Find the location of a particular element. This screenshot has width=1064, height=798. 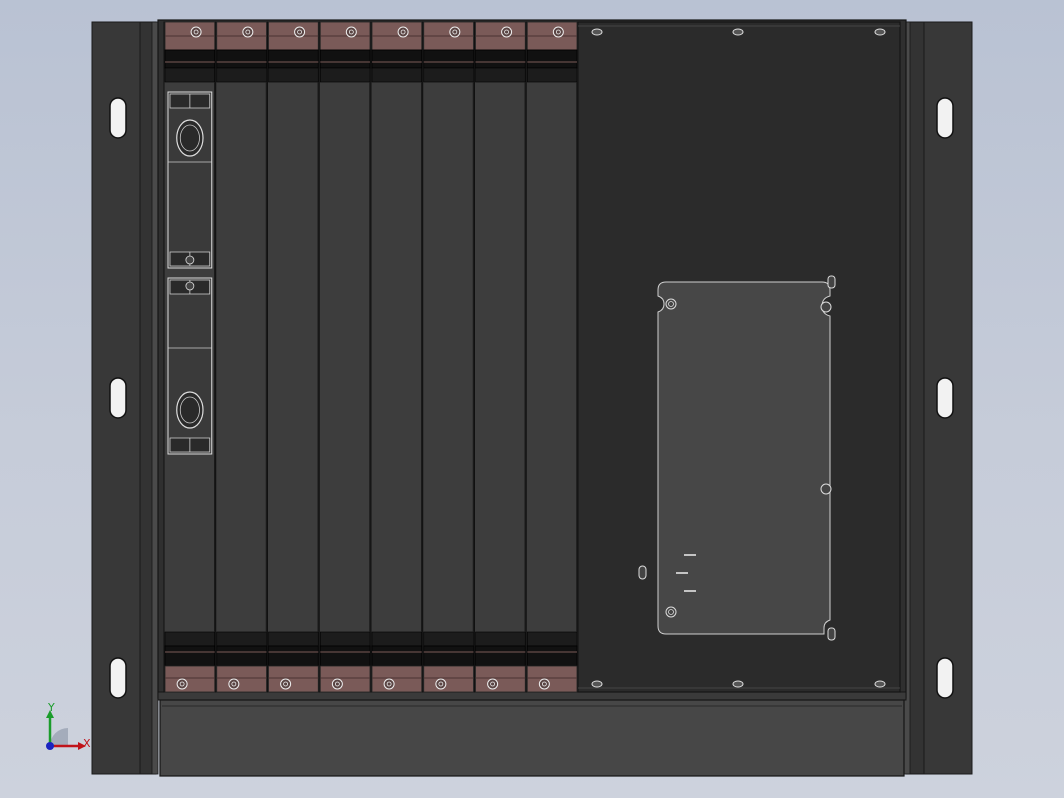

inner-mounting-plate is located at coordinates (737, 458).